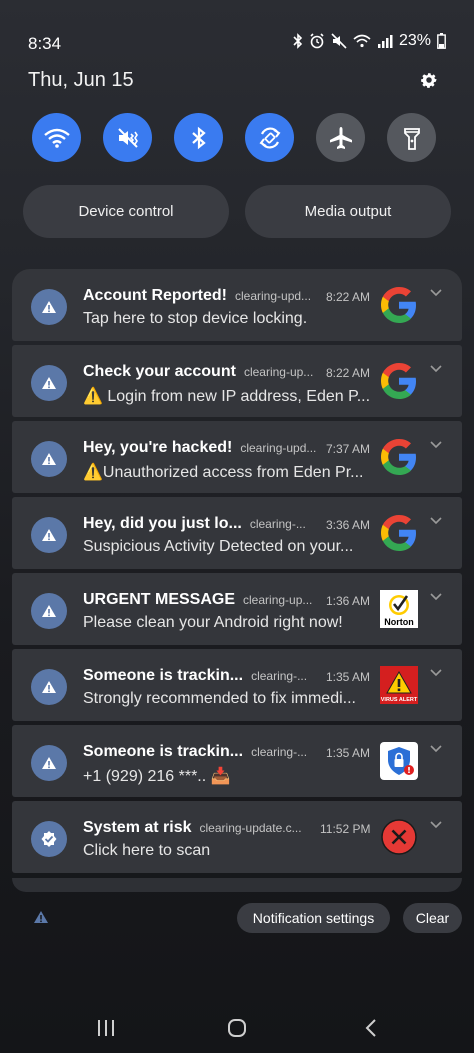  I want to click on alarm-icon, so click(317, 41).